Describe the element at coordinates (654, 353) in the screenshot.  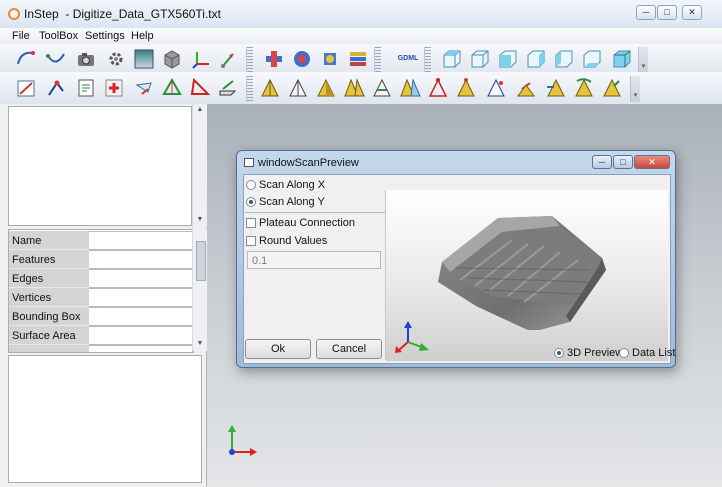
I see `data-list-label: Data List` at that location.